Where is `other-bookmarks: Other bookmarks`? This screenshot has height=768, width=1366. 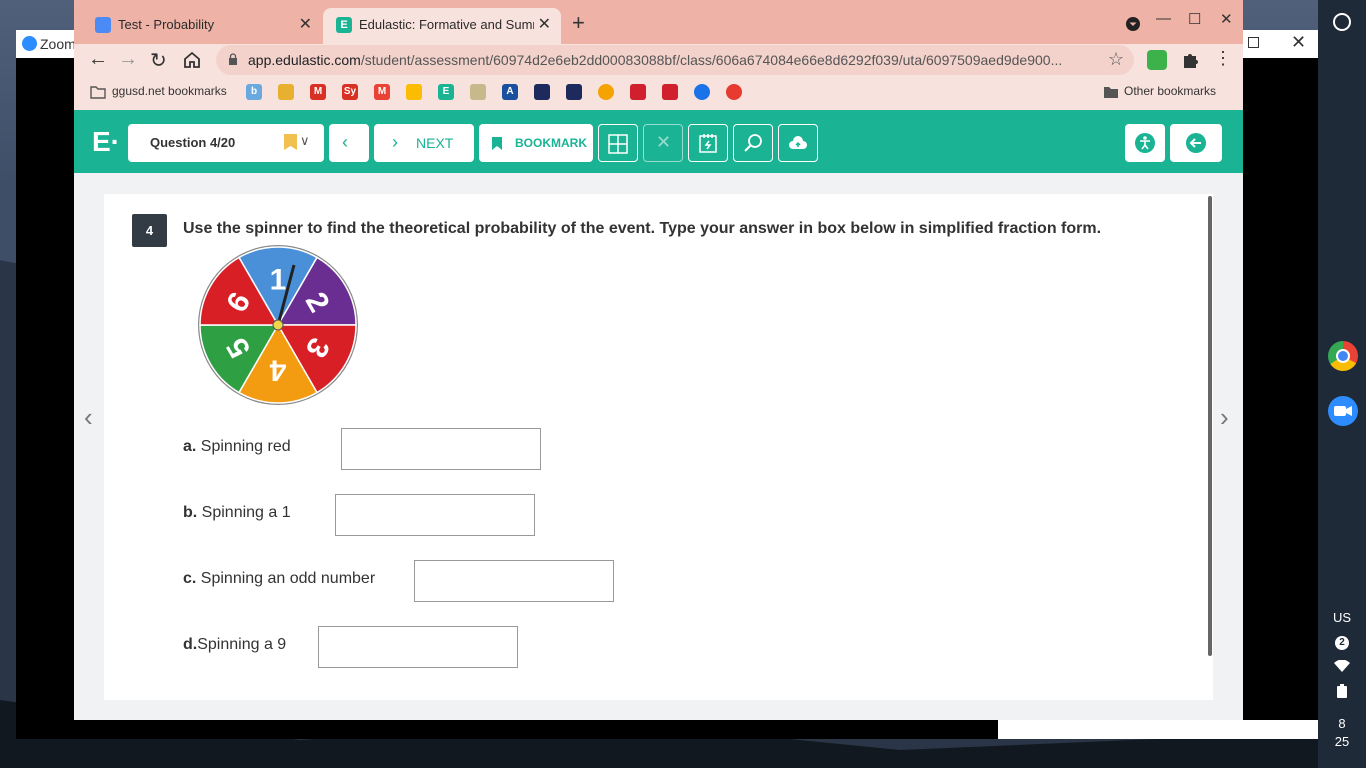
other-bookmarks: Other bookmarks is located at coordinates (1170, 91).